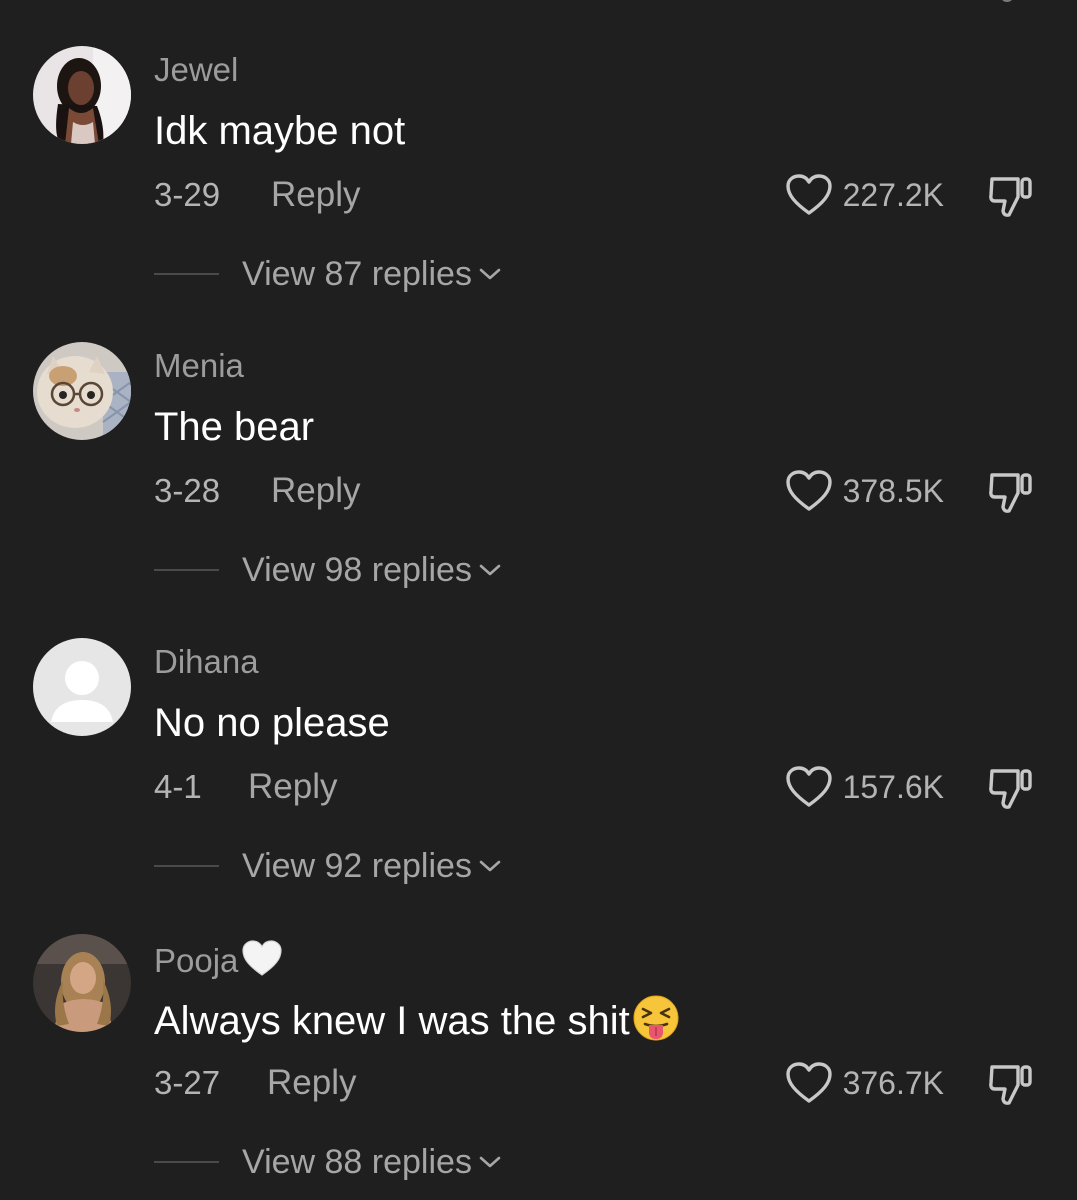 Image resolution: width=1077 pixels, height=1200 pixels. I want to click on view-replies-button: View 87 replies, so click(372, 274).